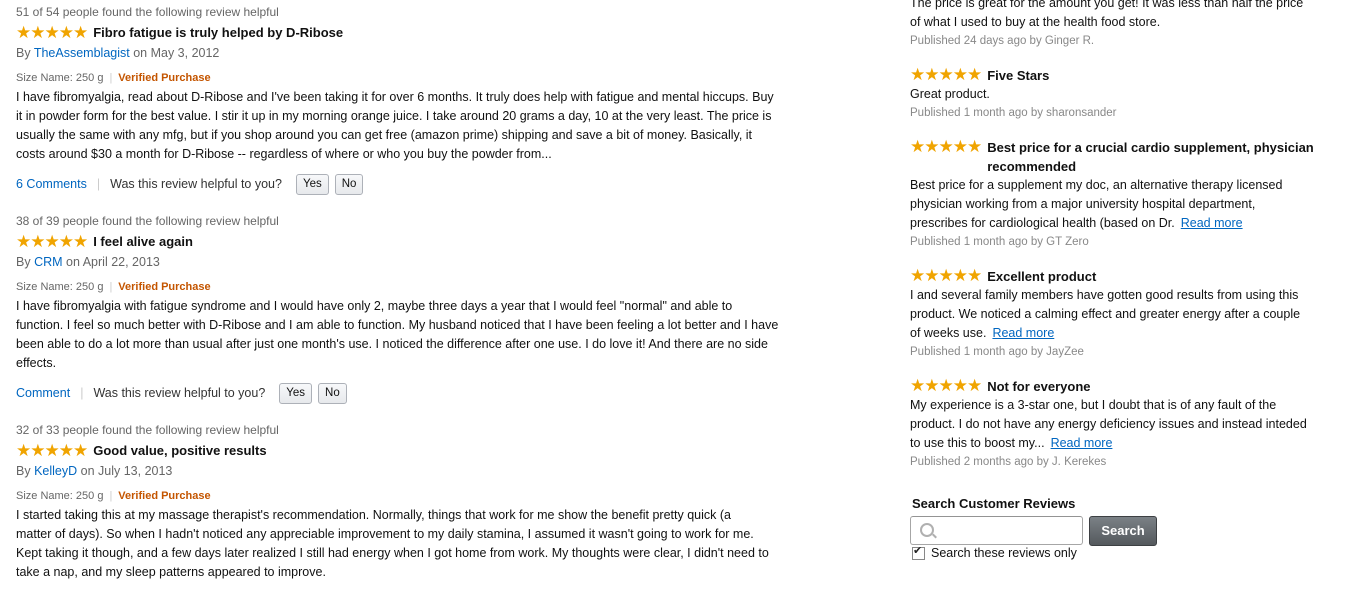  Describe the element at coordinates (43, 393) in the screenshot. I see `comment-link: Comment` at that location.